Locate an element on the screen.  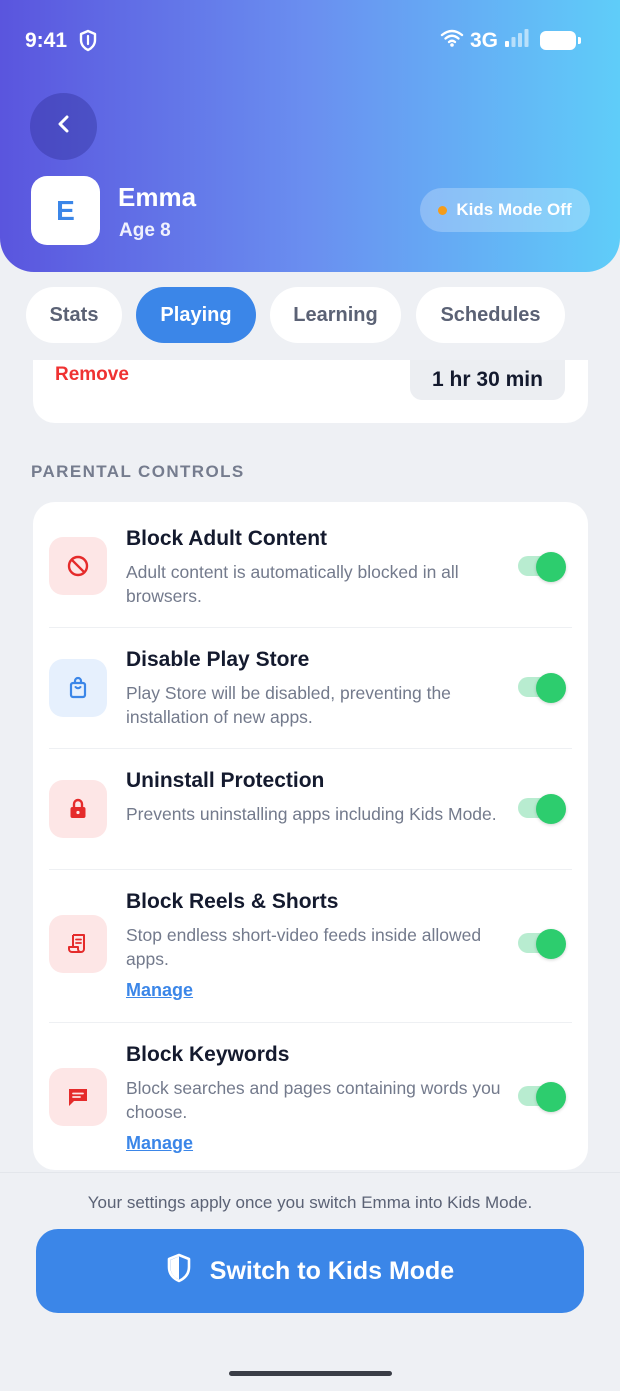
network-label: 3G is located at coordinates (483, 40).